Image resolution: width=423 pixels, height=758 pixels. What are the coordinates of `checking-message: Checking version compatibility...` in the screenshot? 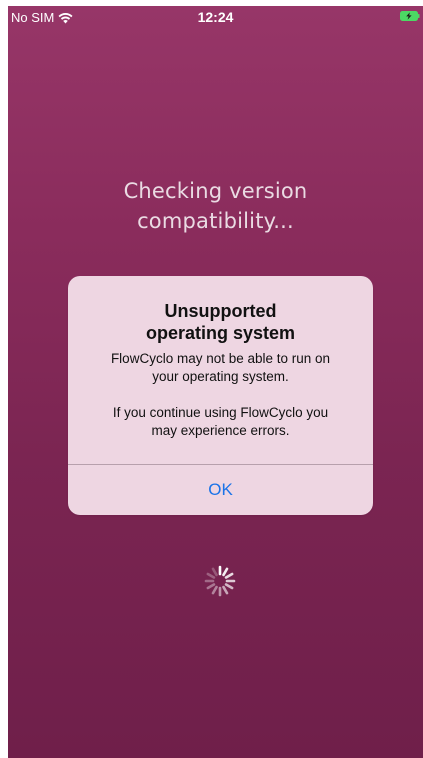 It's located at (215, 206).